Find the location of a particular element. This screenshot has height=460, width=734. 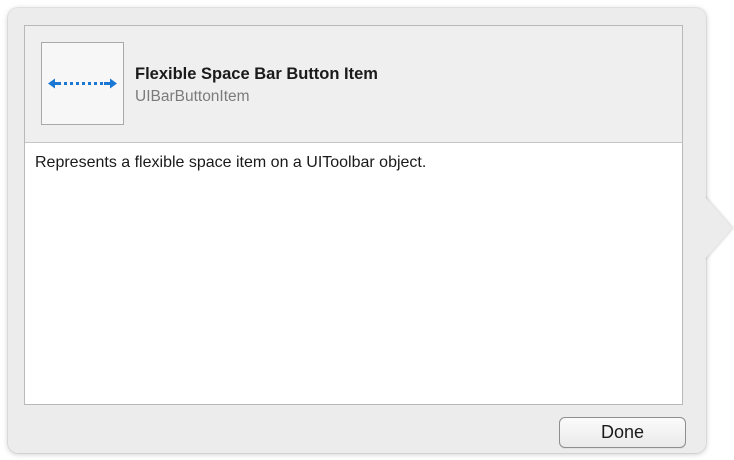

done-button: Done is located at coordinates (622, 432).